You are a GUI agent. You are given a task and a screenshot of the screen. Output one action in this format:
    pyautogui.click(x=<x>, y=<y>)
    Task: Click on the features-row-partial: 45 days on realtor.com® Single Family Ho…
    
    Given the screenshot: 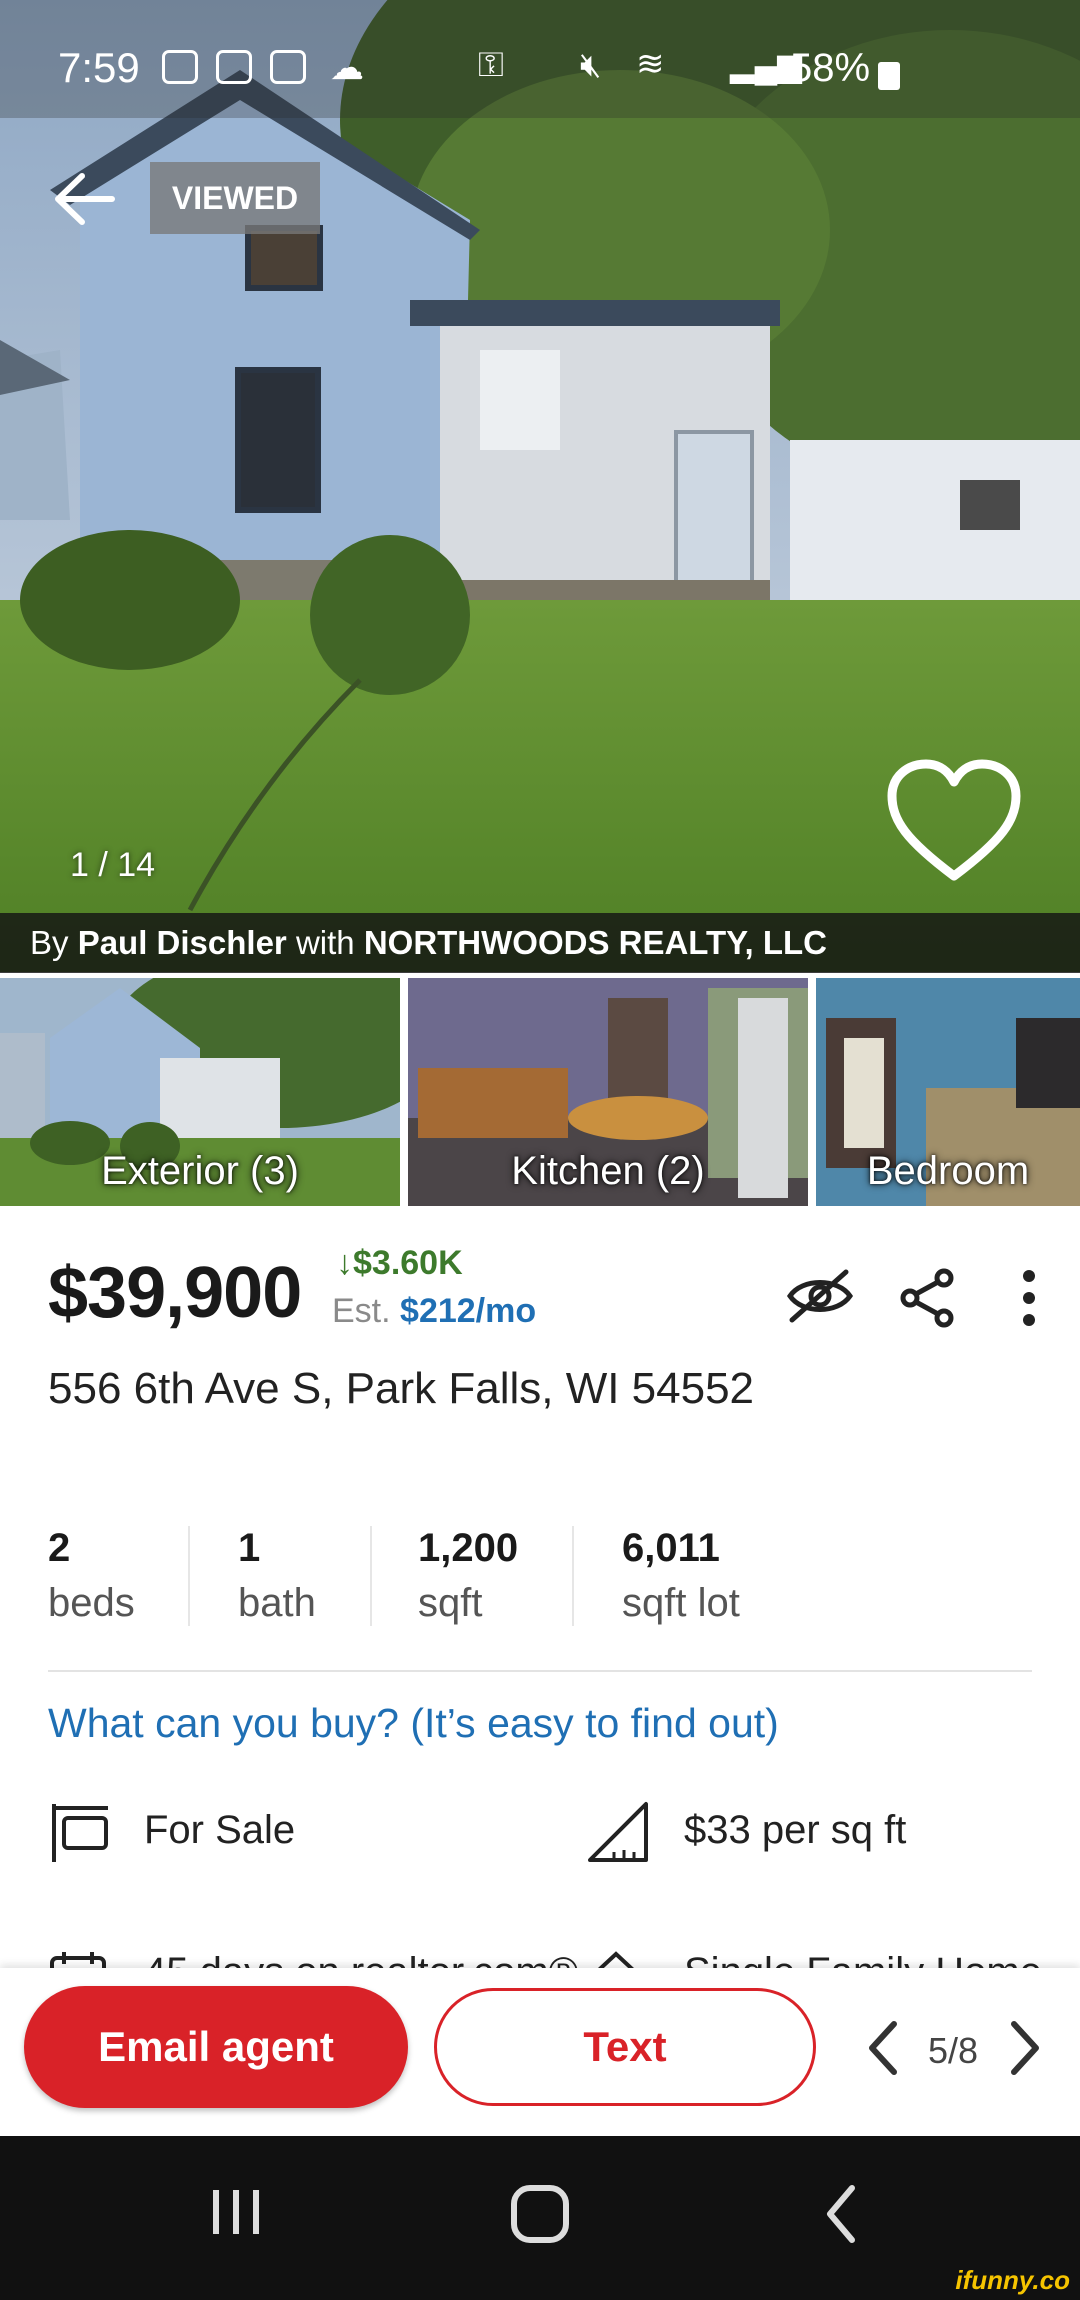 What is the action you would take?
    pyautogui.click(x=540, y=1945)
    